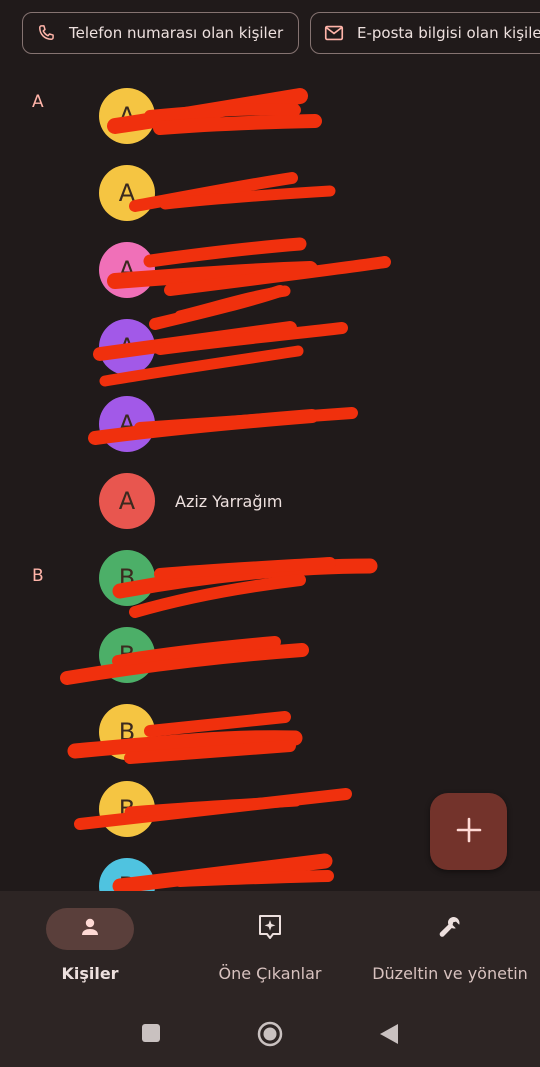 The image size is (540, 1067). I want to click on contact-name: Aziz Yarrağım, so click(229, 501).